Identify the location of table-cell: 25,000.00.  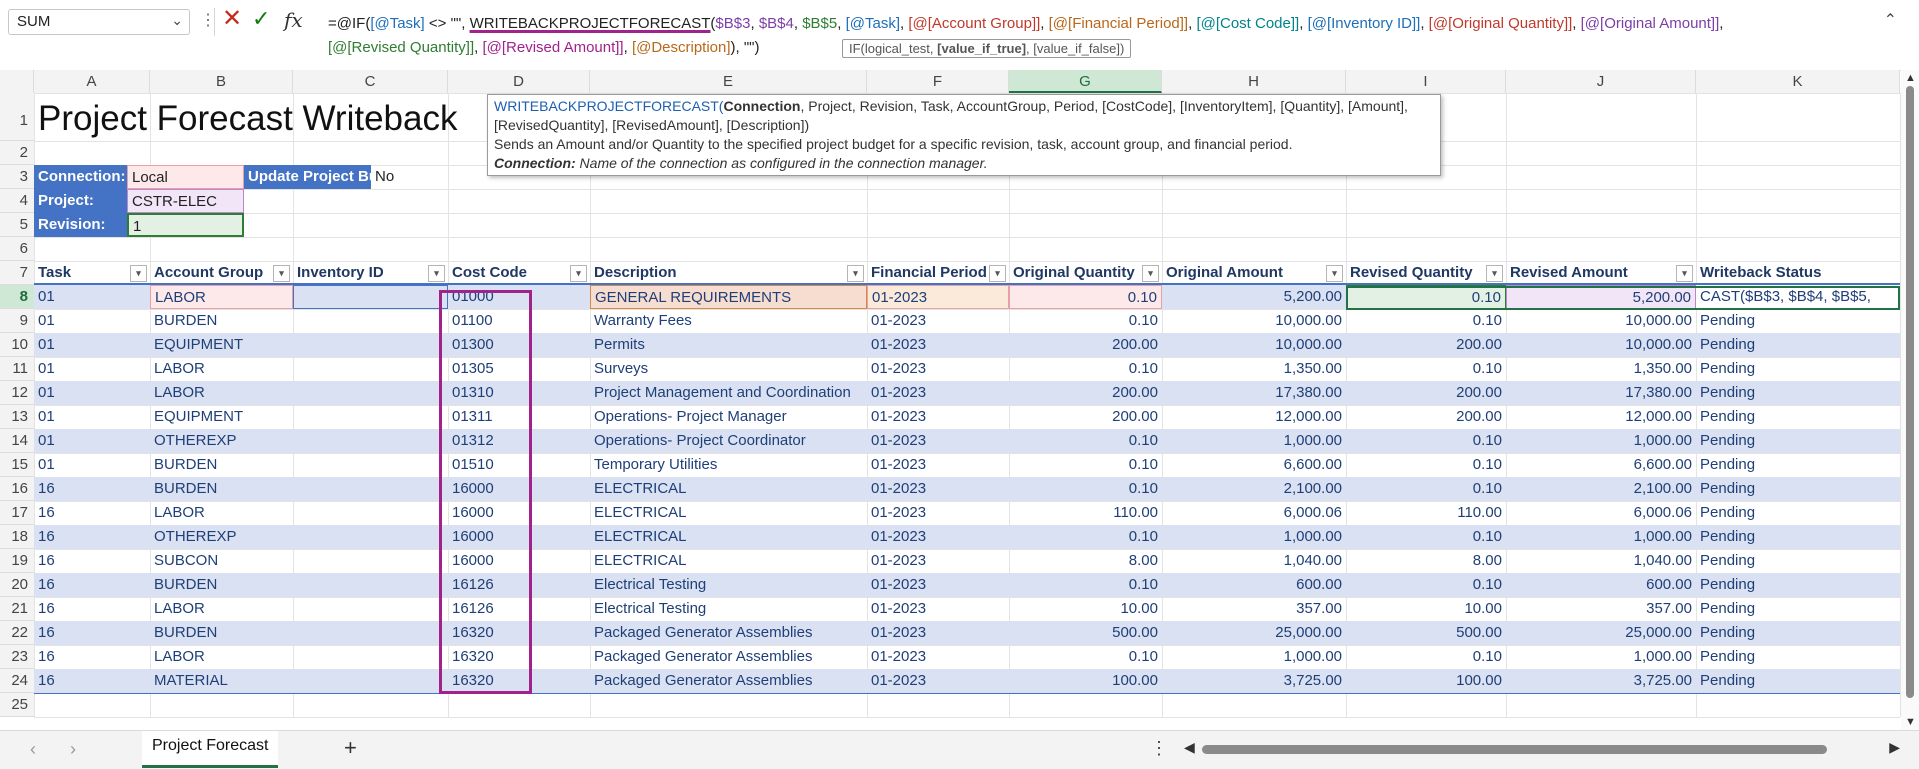
(1254, 633).